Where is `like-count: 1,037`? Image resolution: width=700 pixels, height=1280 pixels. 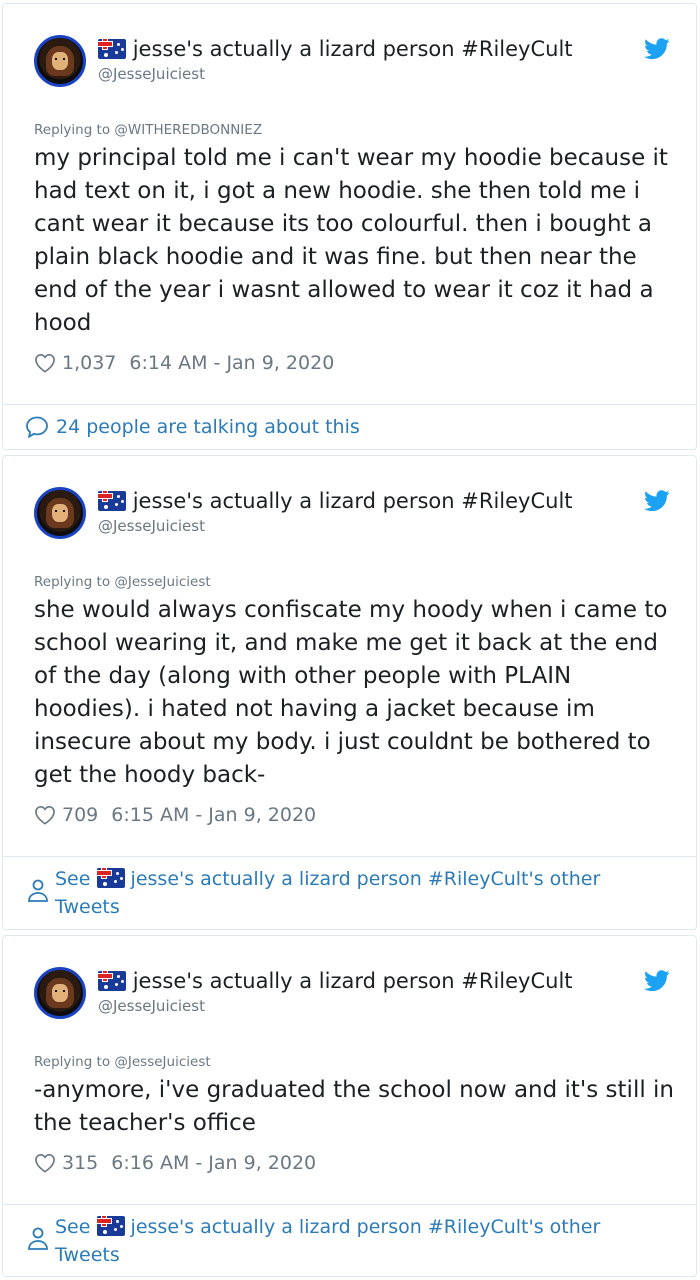
like-count: 1,037 is located at coordinates (89, 363).